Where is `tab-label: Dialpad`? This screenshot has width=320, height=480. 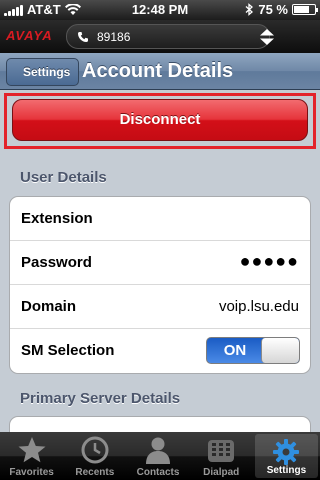
tab-label: Dialpad is located at coordinates (221, 472).